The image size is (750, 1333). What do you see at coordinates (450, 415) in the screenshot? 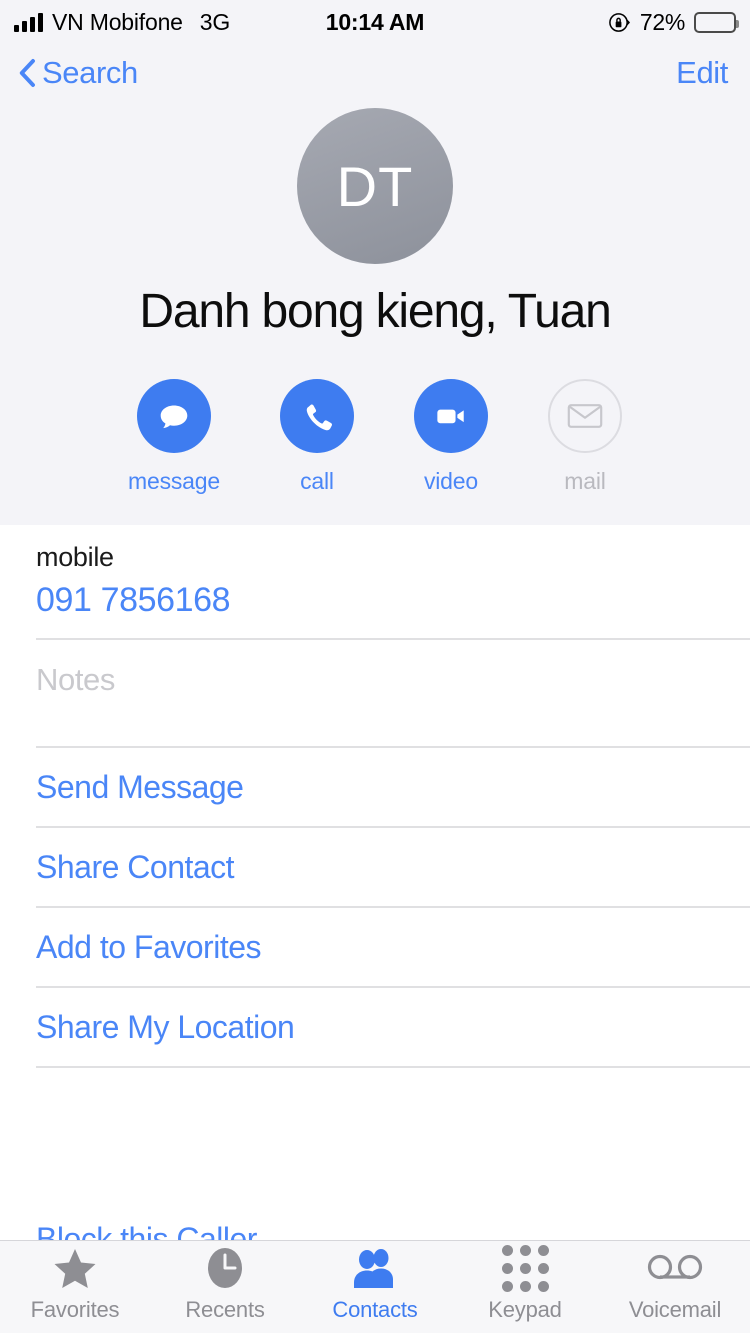
I see `video-camera-icon` at bounding box center [450, 415].